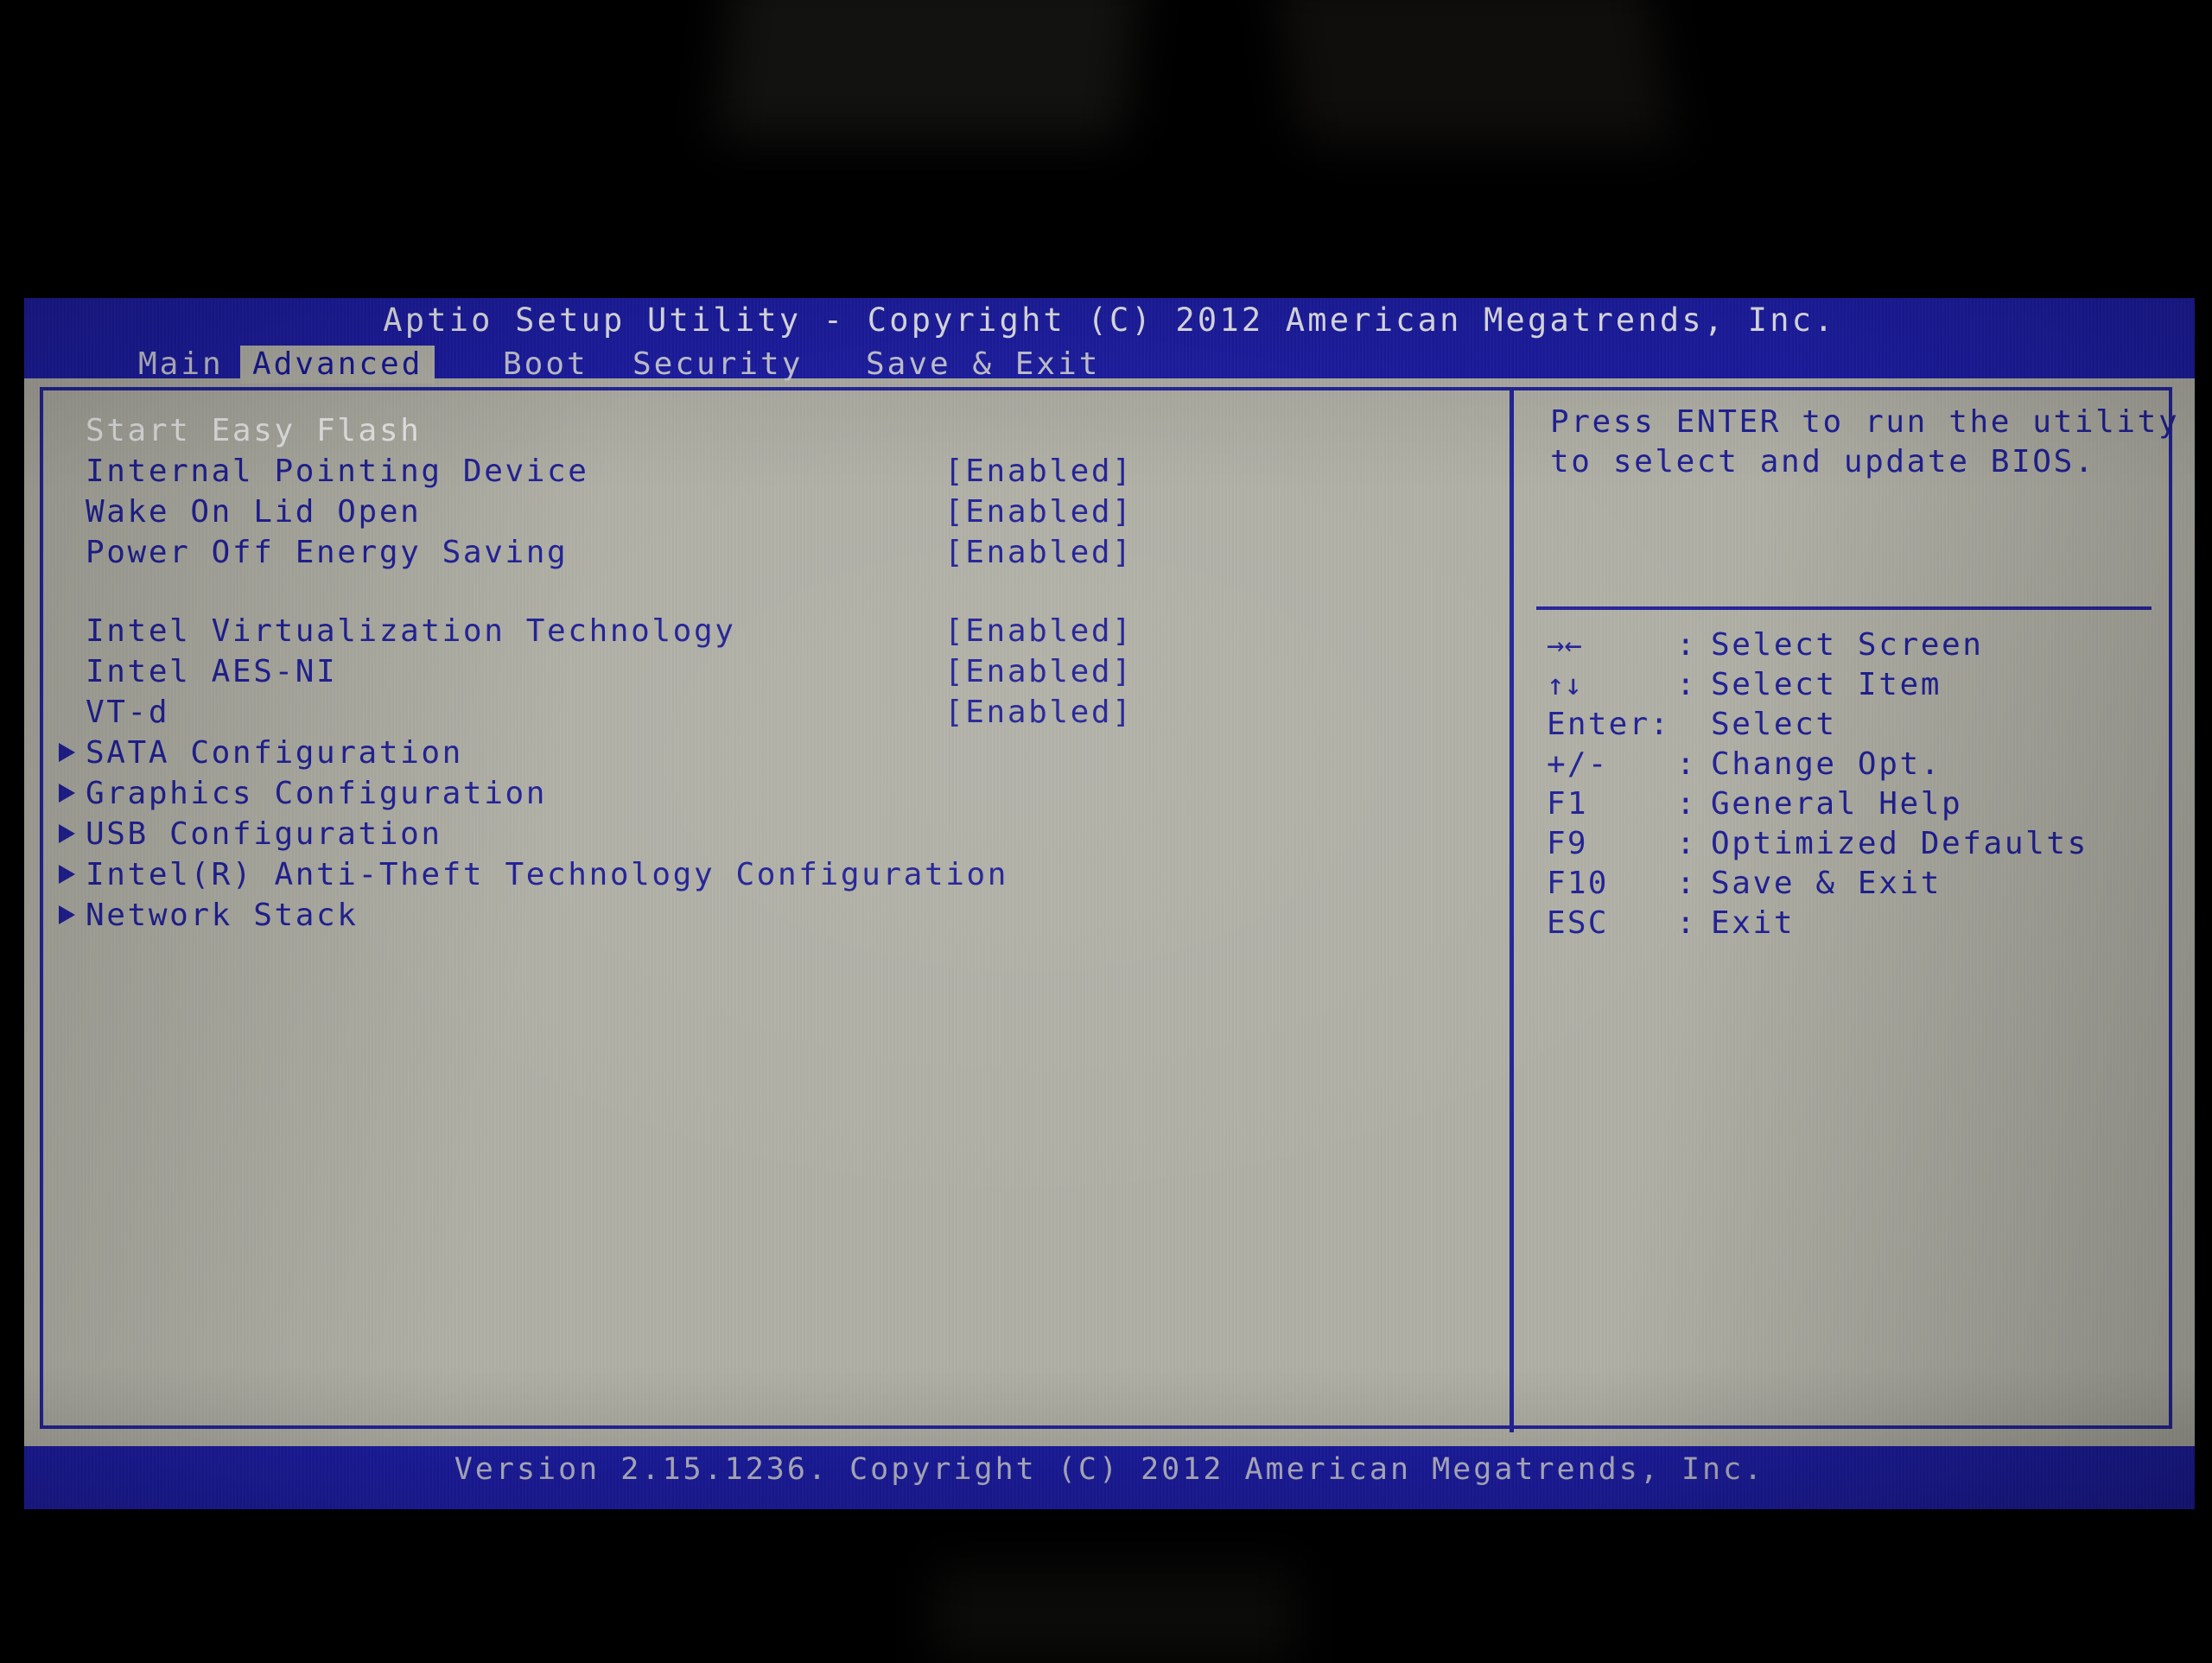 Image resolution: width=2212 pixels, height=1663 pixels. I want to click on option-label: Internal Pointing Device, so click(337, 472).